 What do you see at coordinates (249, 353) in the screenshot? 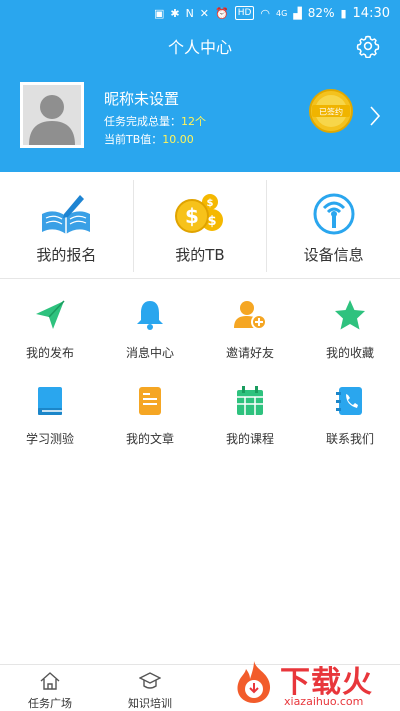
I see `invite-friends-label: 邀请好友` at bounding box center [249, 353].